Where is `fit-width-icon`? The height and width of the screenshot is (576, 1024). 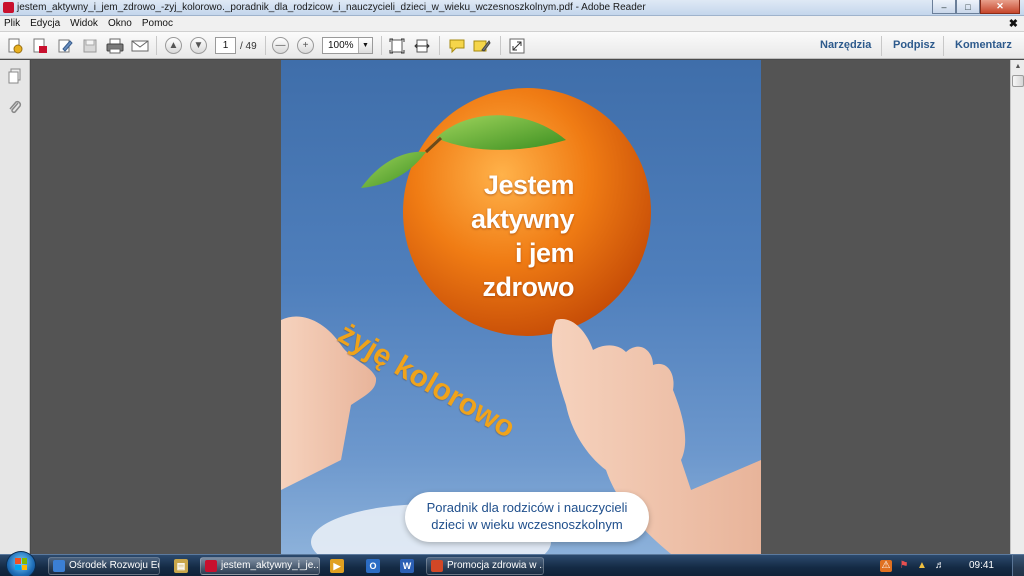 fit-width-icon is located at coordinates (422, 45).